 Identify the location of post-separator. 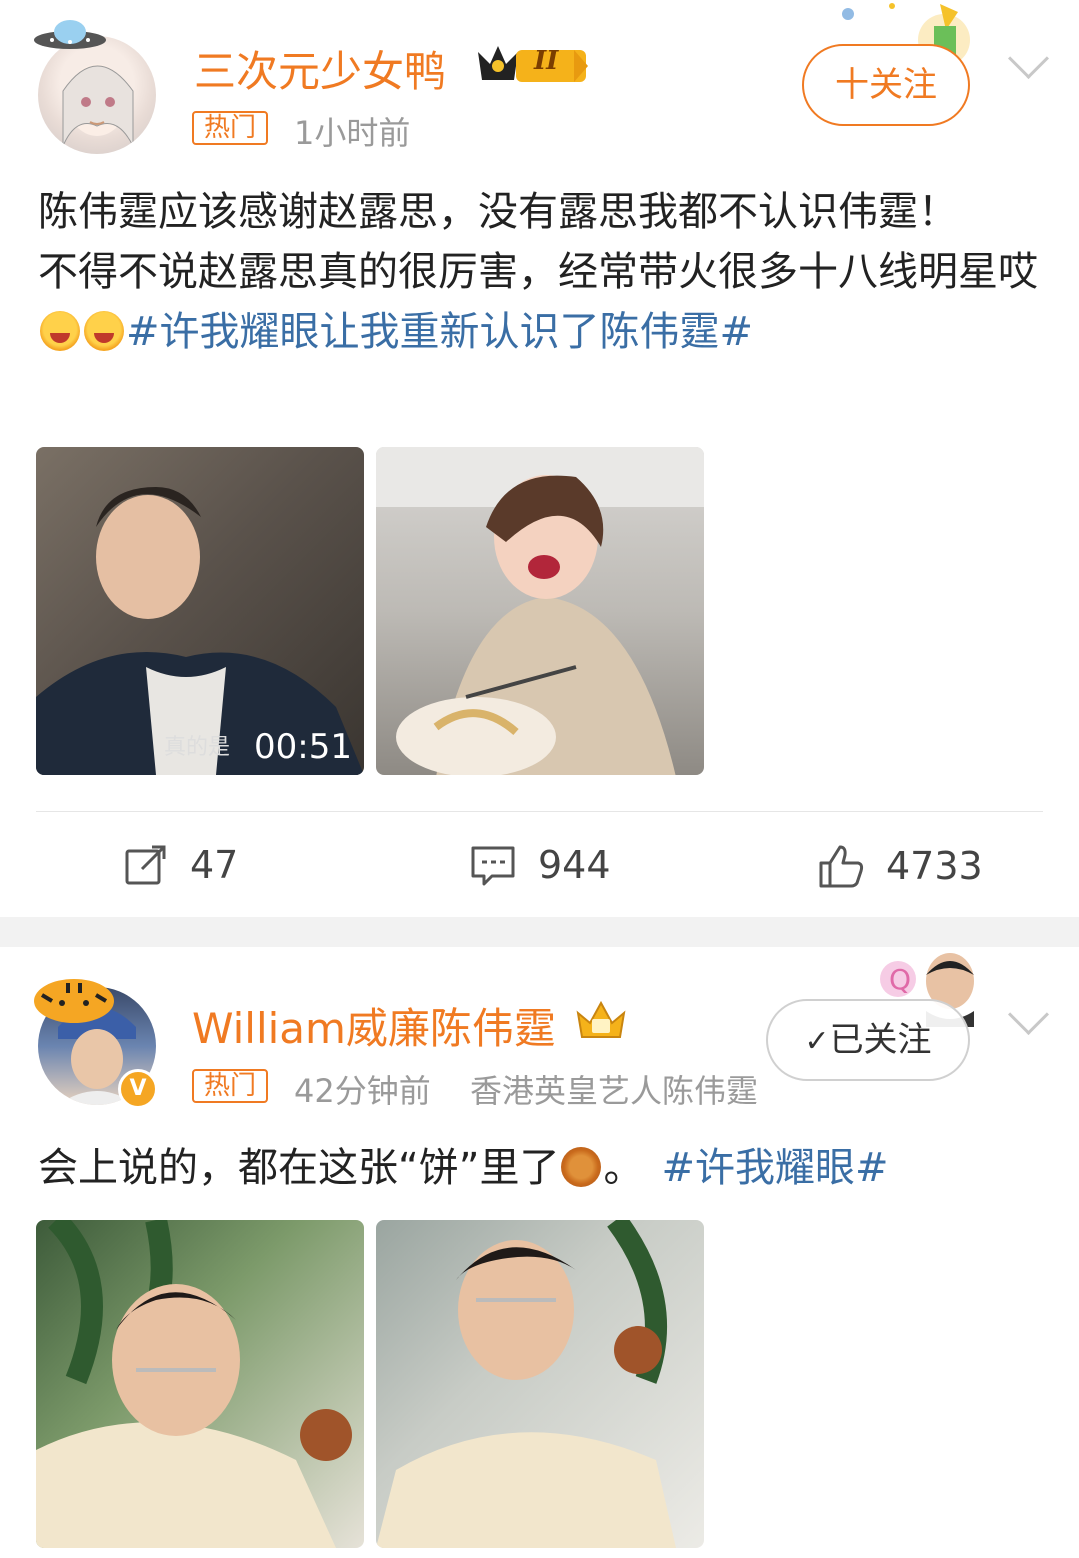
(539, 932).